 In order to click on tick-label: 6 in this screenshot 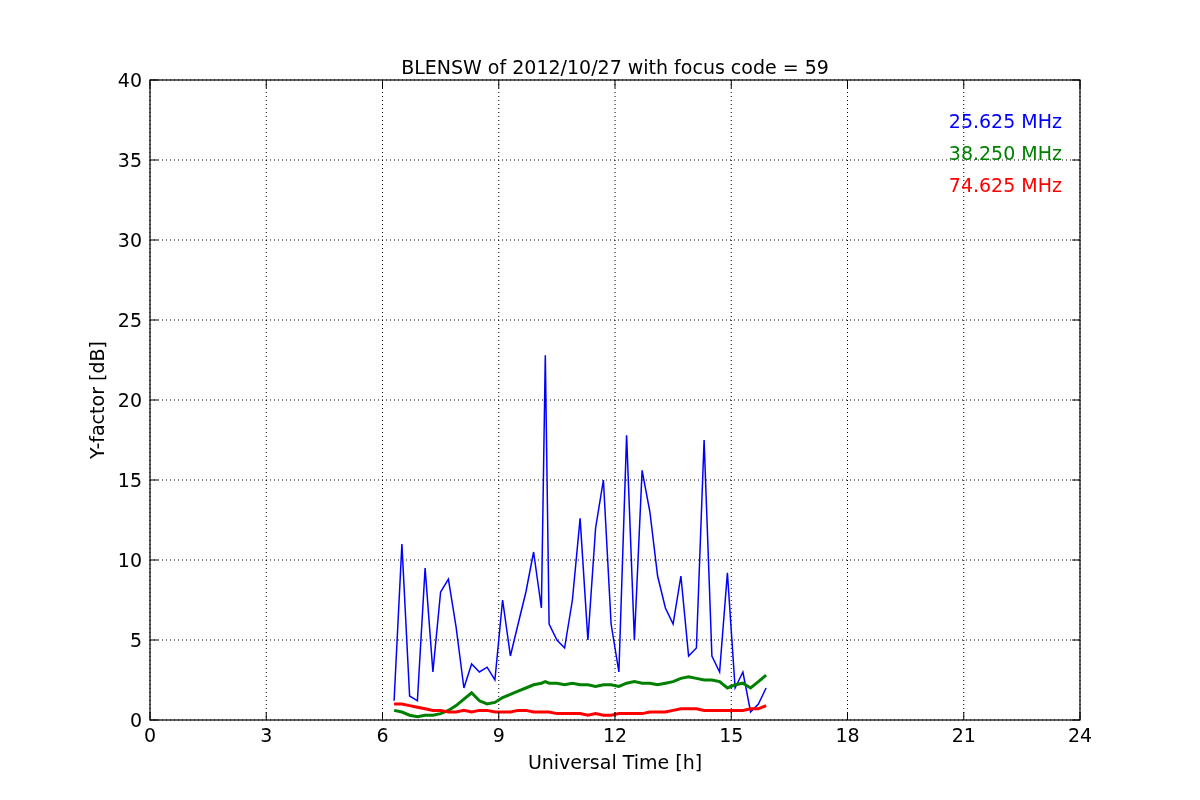, I will do `click(382, 735)`.